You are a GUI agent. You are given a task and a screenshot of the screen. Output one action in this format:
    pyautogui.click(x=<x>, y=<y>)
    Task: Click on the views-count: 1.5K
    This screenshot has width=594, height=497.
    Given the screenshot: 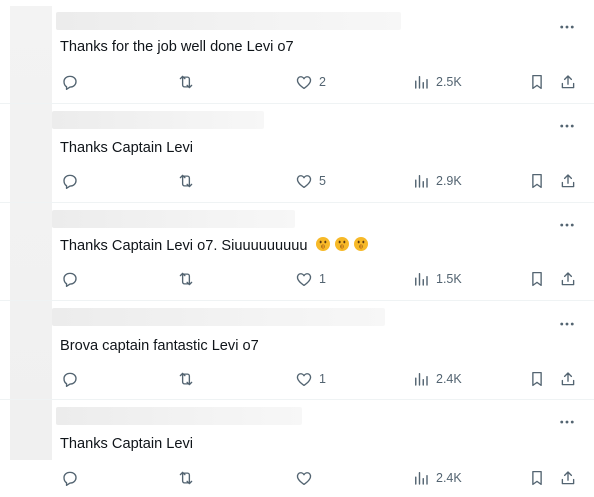 What is the action you would take?
    pyautogui.click(x=449, y=279)
    